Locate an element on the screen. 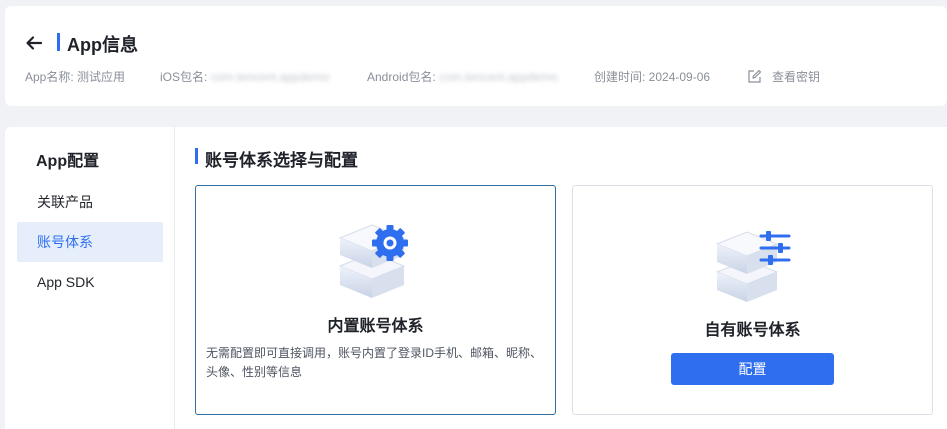  section-title: 账号体系选择与配置 is located at coordinates (281, 160).